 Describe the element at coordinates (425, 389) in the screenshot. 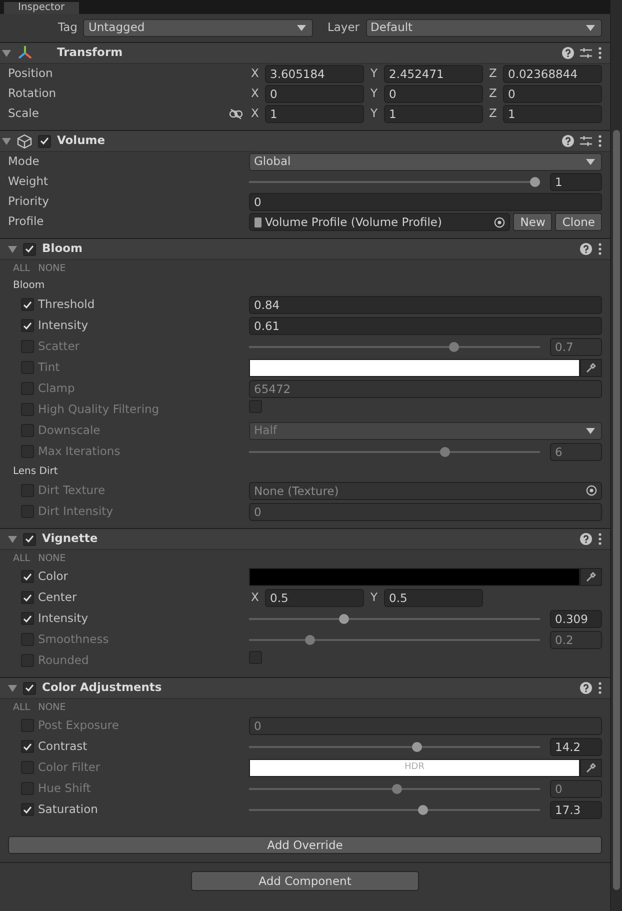

I see `number-field: 65472` at that location.